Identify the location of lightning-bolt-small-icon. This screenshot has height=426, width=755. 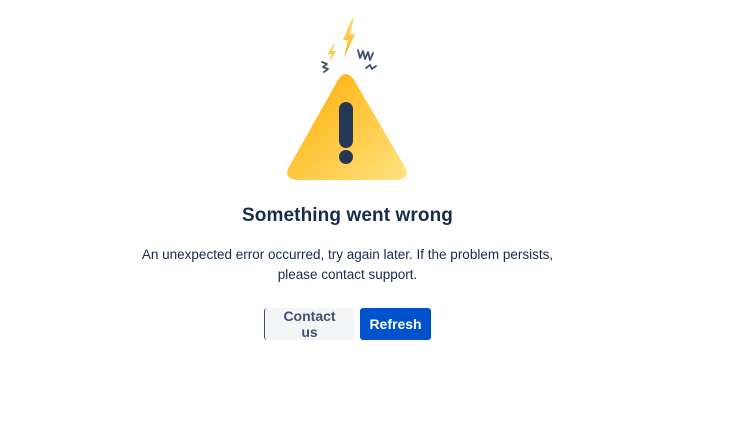
(332, 53).